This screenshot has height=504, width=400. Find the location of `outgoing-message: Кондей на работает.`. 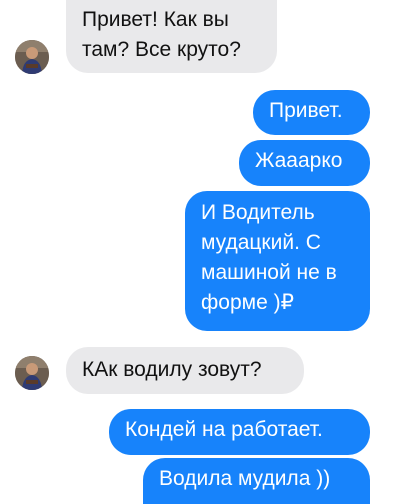

outgoing-message: Кондей на работает. is located at coordinates (239, 432).